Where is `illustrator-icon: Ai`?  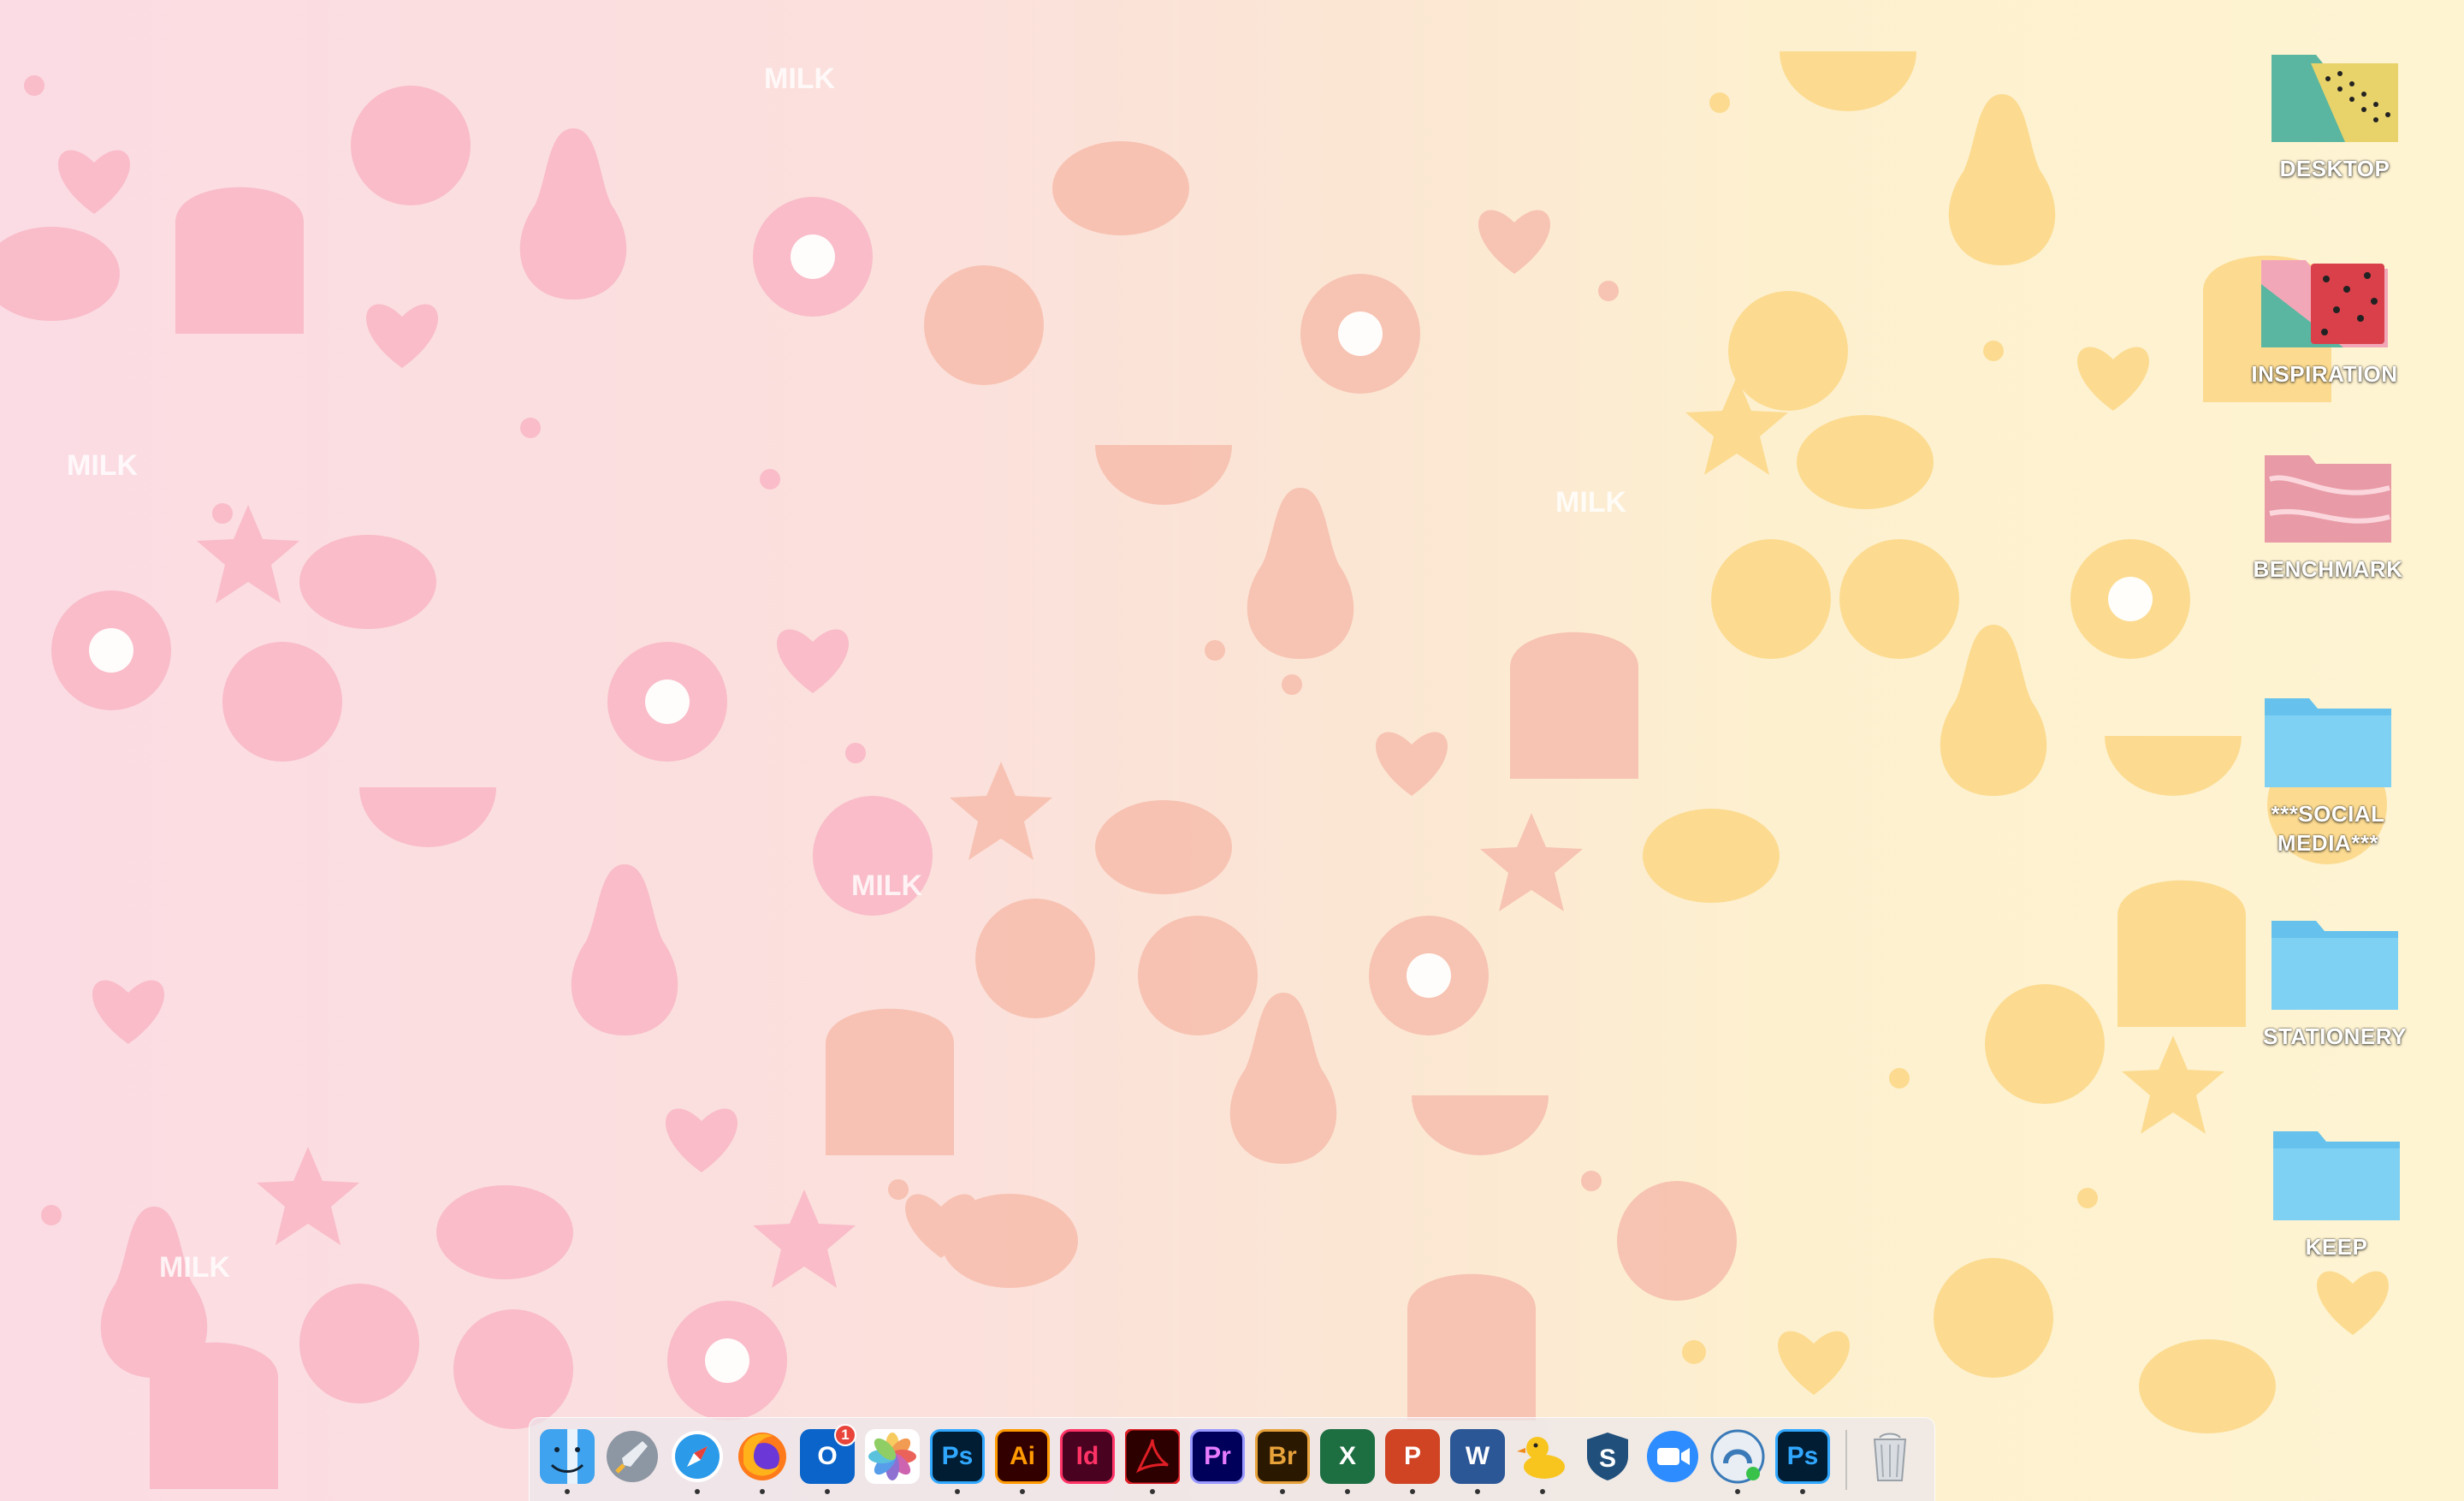 illustrator-icon: Ai is located at coordinates (1022, 1456).